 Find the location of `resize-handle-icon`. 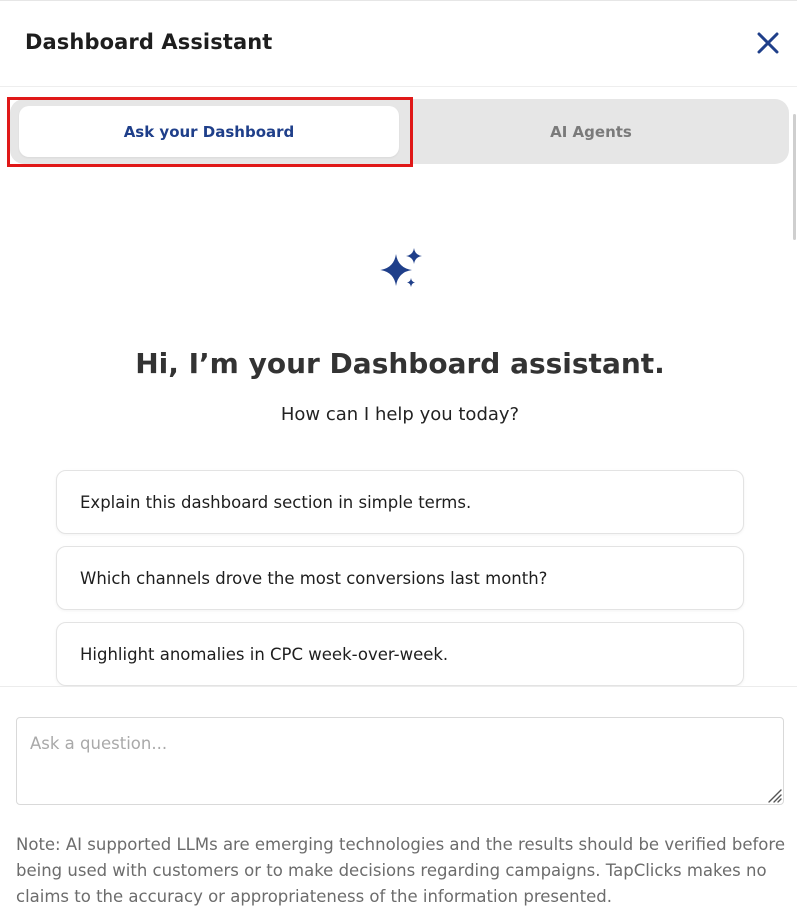

resize-handle-icon is located at coordinates (773, 794).